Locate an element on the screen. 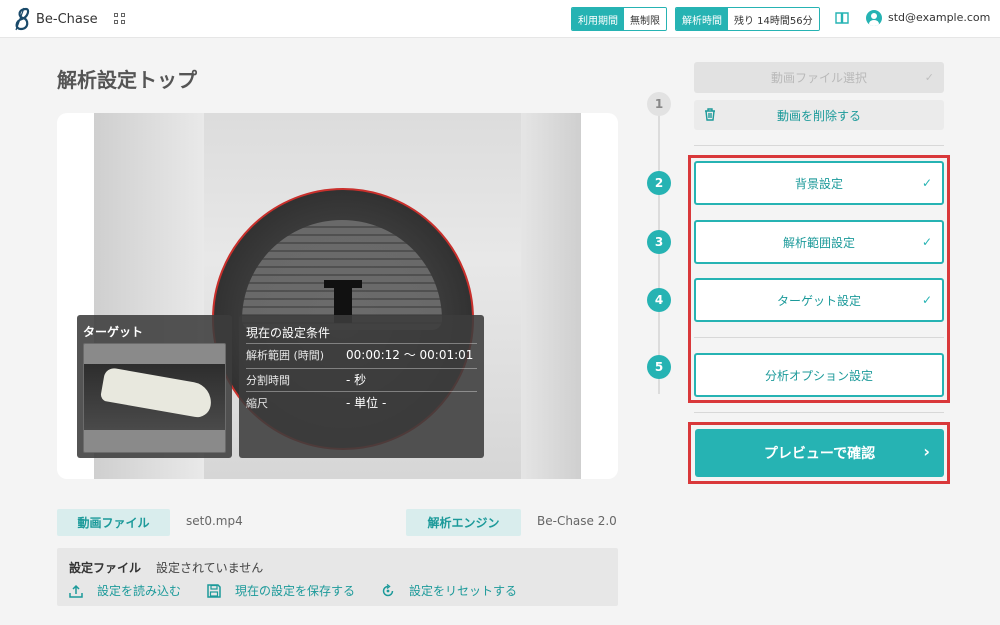 This screenshot has height=625, width=1000. select-video-file-button: 動画ファイル選択 ✓ is located at coordinates (819, 77).